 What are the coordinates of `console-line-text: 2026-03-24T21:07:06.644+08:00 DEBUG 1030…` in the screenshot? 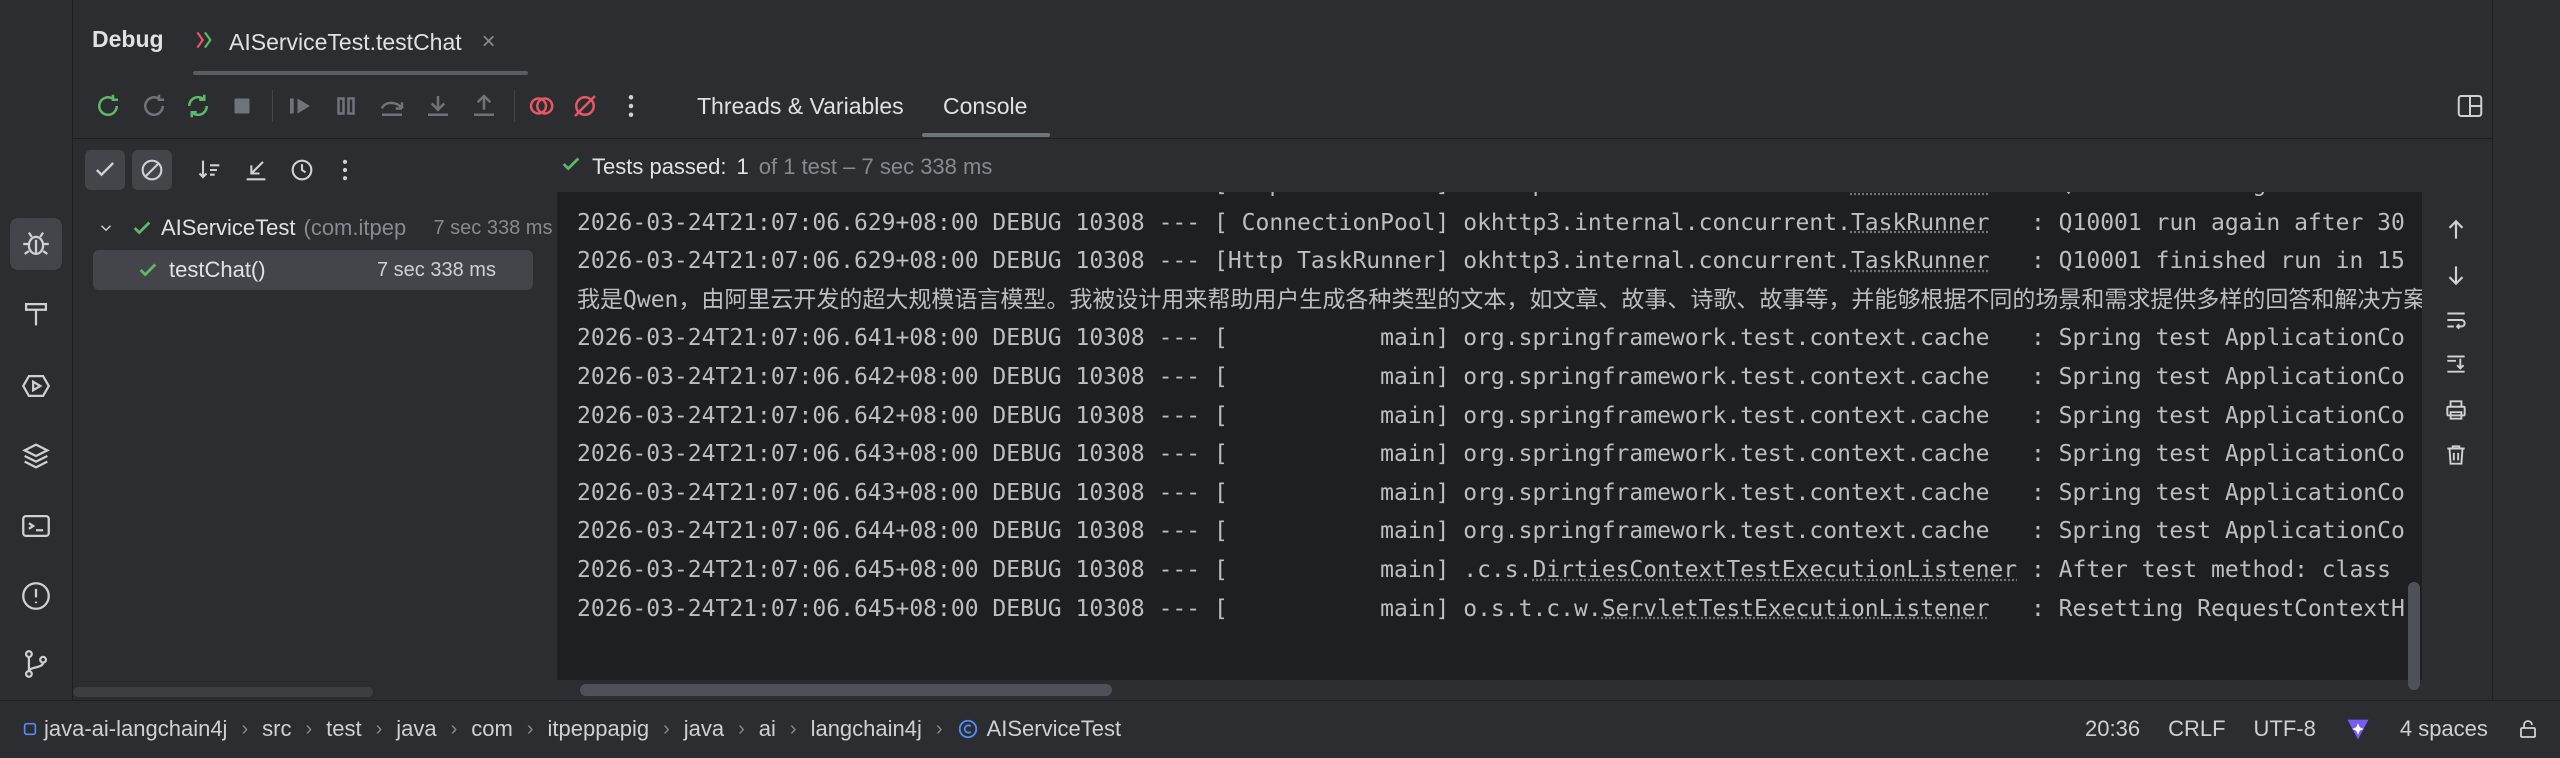 It's located at (1491, 531).